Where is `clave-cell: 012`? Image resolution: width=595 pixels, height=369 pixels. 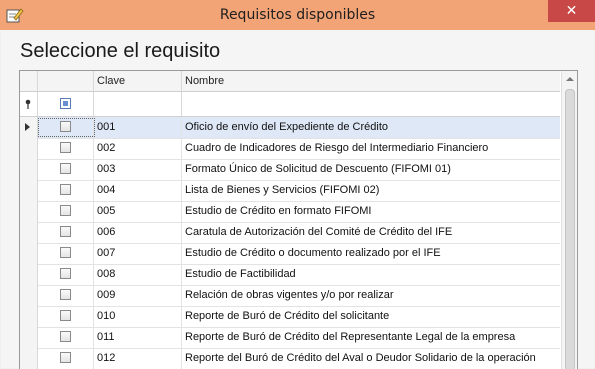
clave-cell: 012 is located at coordinates (106, 358).